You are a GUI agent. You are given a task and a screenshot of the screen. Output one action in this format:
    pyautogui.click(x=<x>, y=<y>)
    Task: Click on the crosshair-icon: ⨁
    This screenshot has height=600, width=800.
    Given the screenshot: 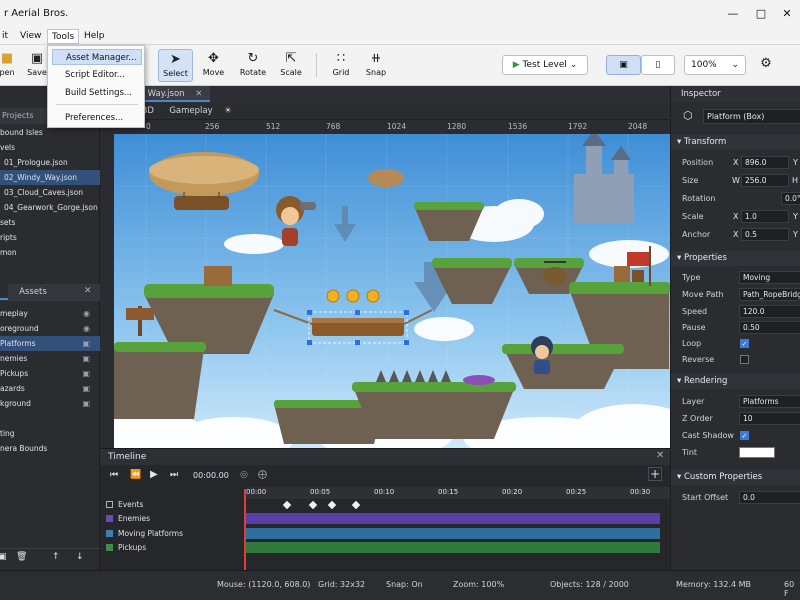 What is the action you would take?
    pyautogui.click(x=262, y=475)
    